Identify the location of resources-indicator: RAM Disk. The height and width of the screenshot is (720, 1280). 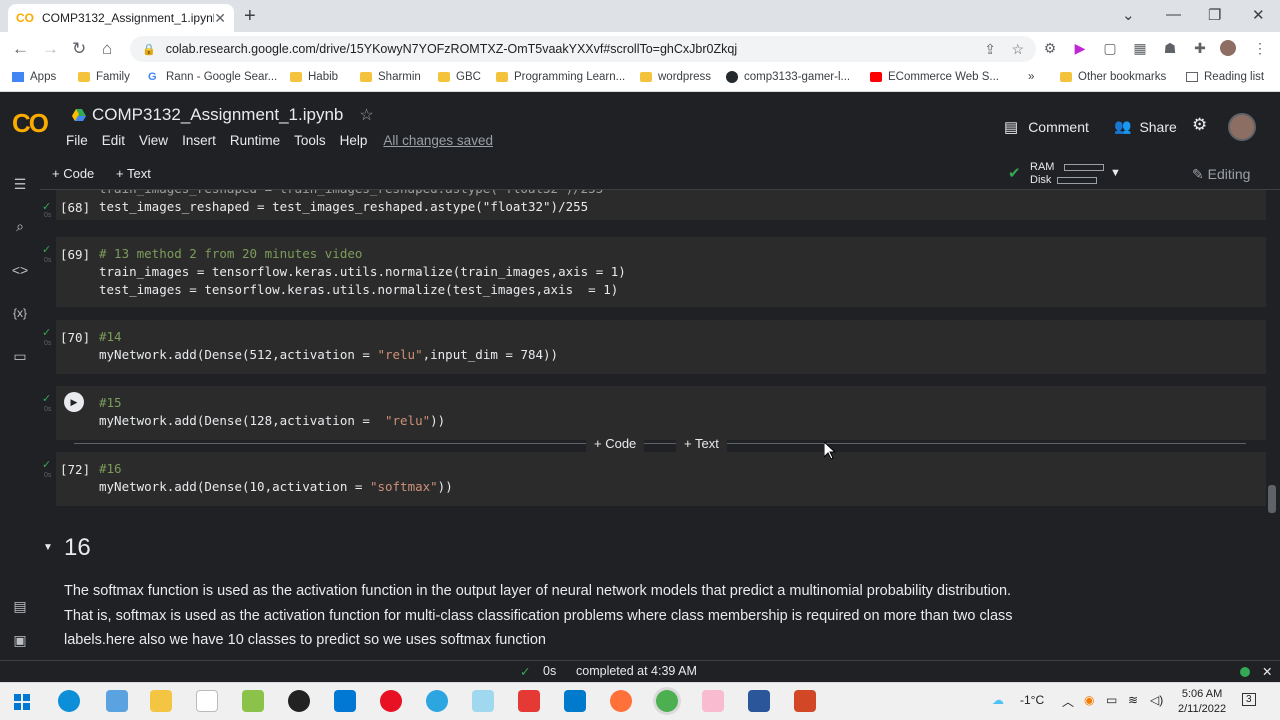
(1067, 174).